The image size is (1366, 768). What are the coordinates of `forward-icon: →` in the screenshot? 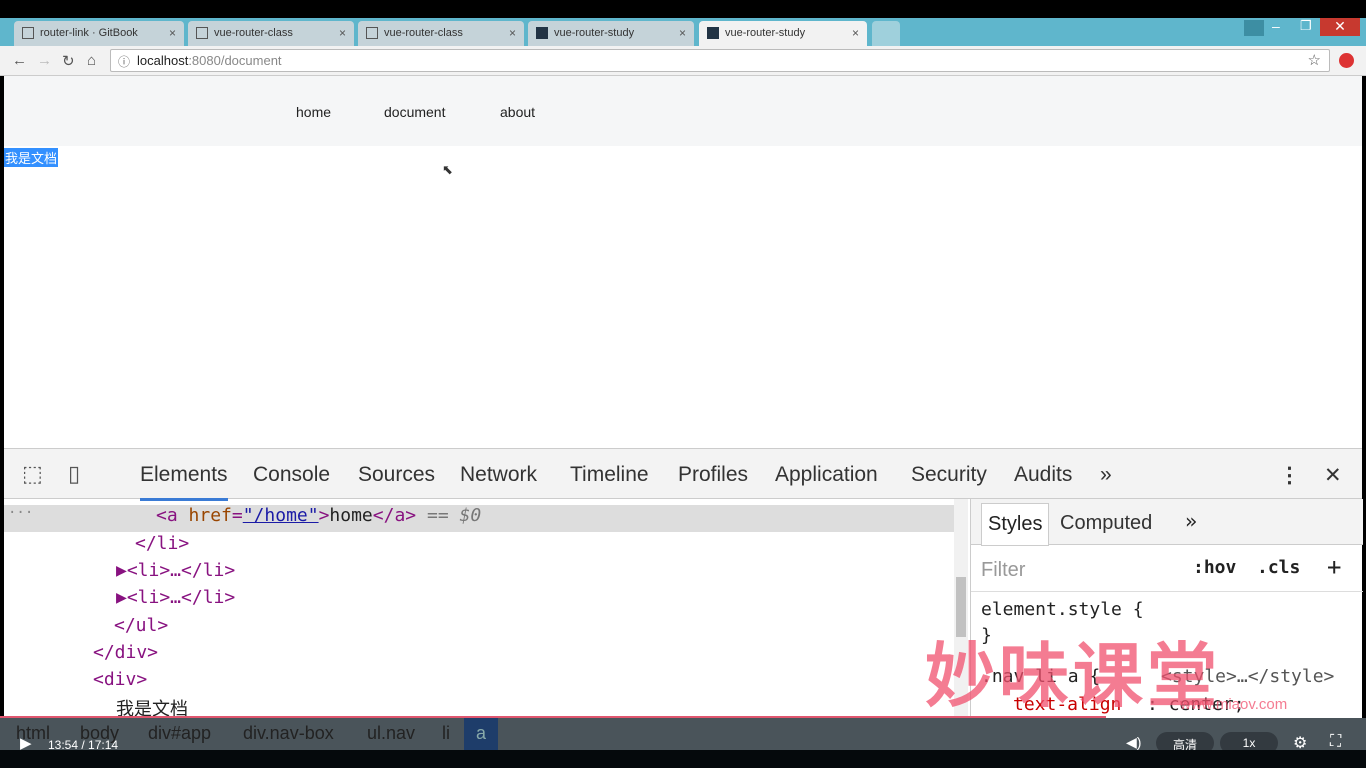 It's located at (44, 60).